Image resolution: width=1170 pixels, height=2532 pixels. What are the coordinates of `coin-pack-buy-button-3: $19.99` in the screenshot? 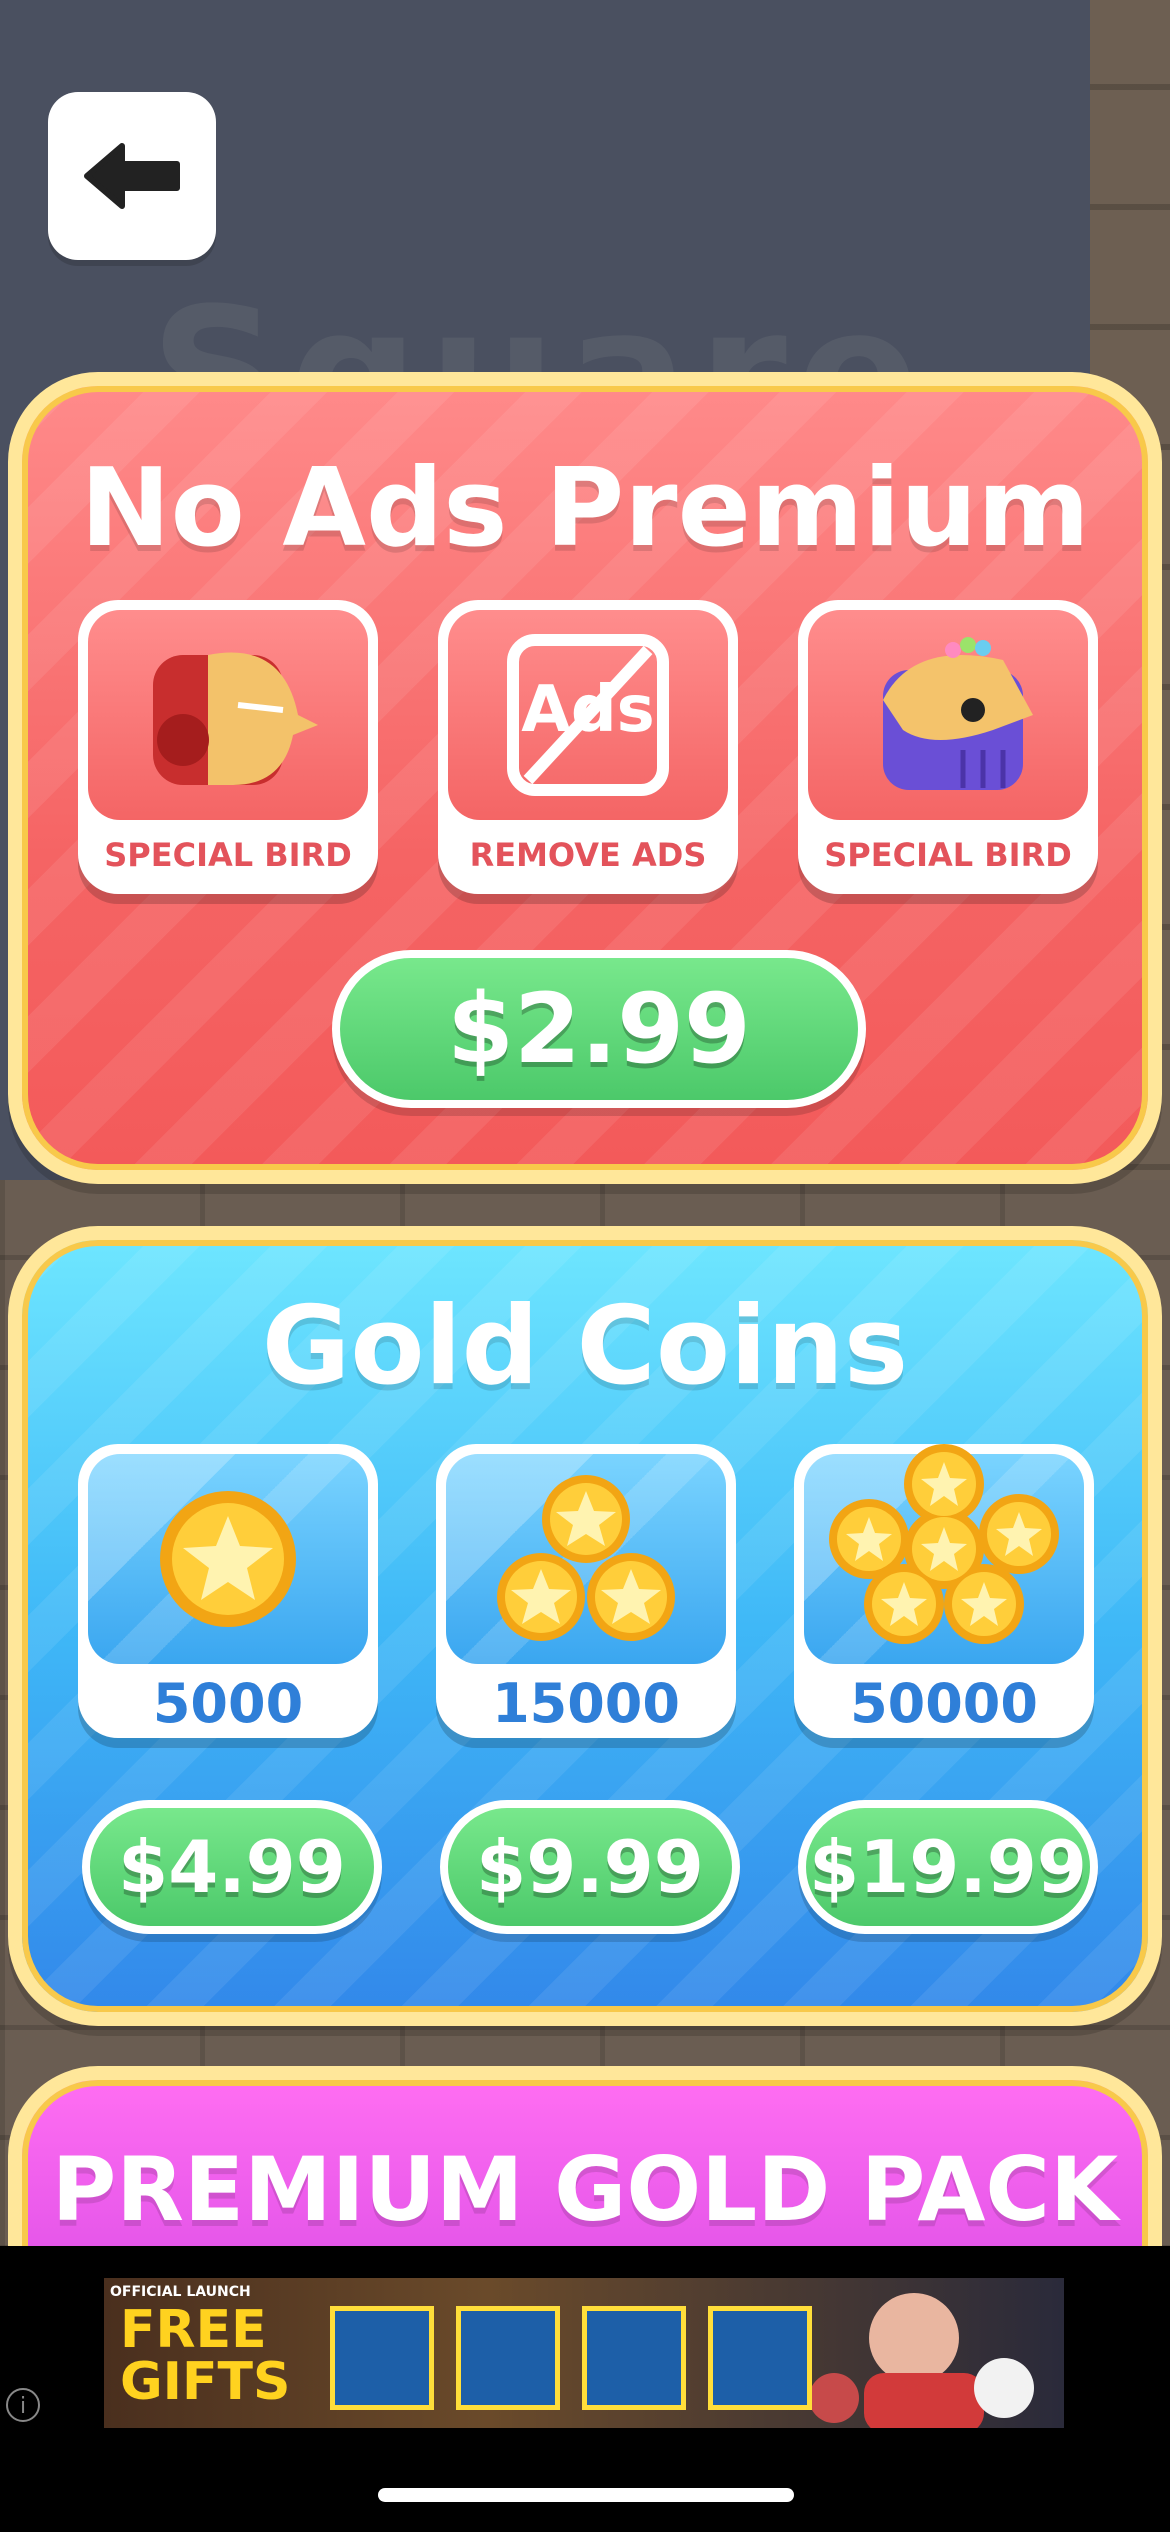 It's located at (948, 1867).